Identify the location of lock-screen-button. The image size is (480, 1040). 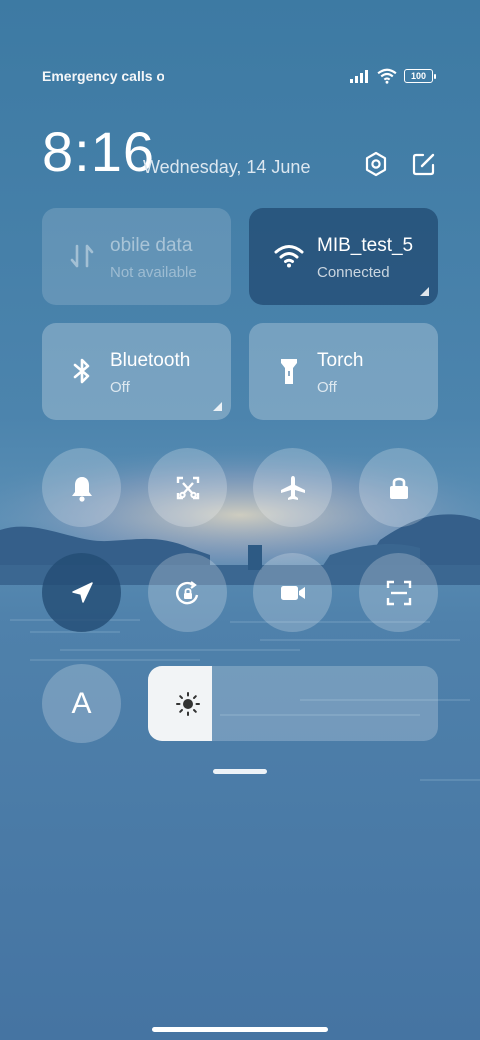
(398, 487).